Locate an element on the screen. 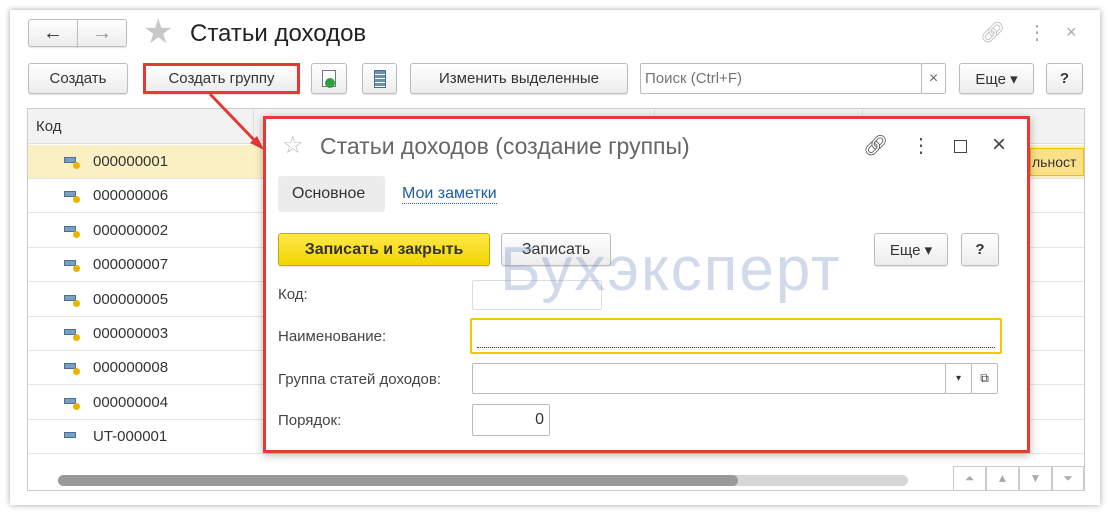 The image size is (1110, 517). save-and-close-button: Записать и закрыть is located at coordinates (384, 249).